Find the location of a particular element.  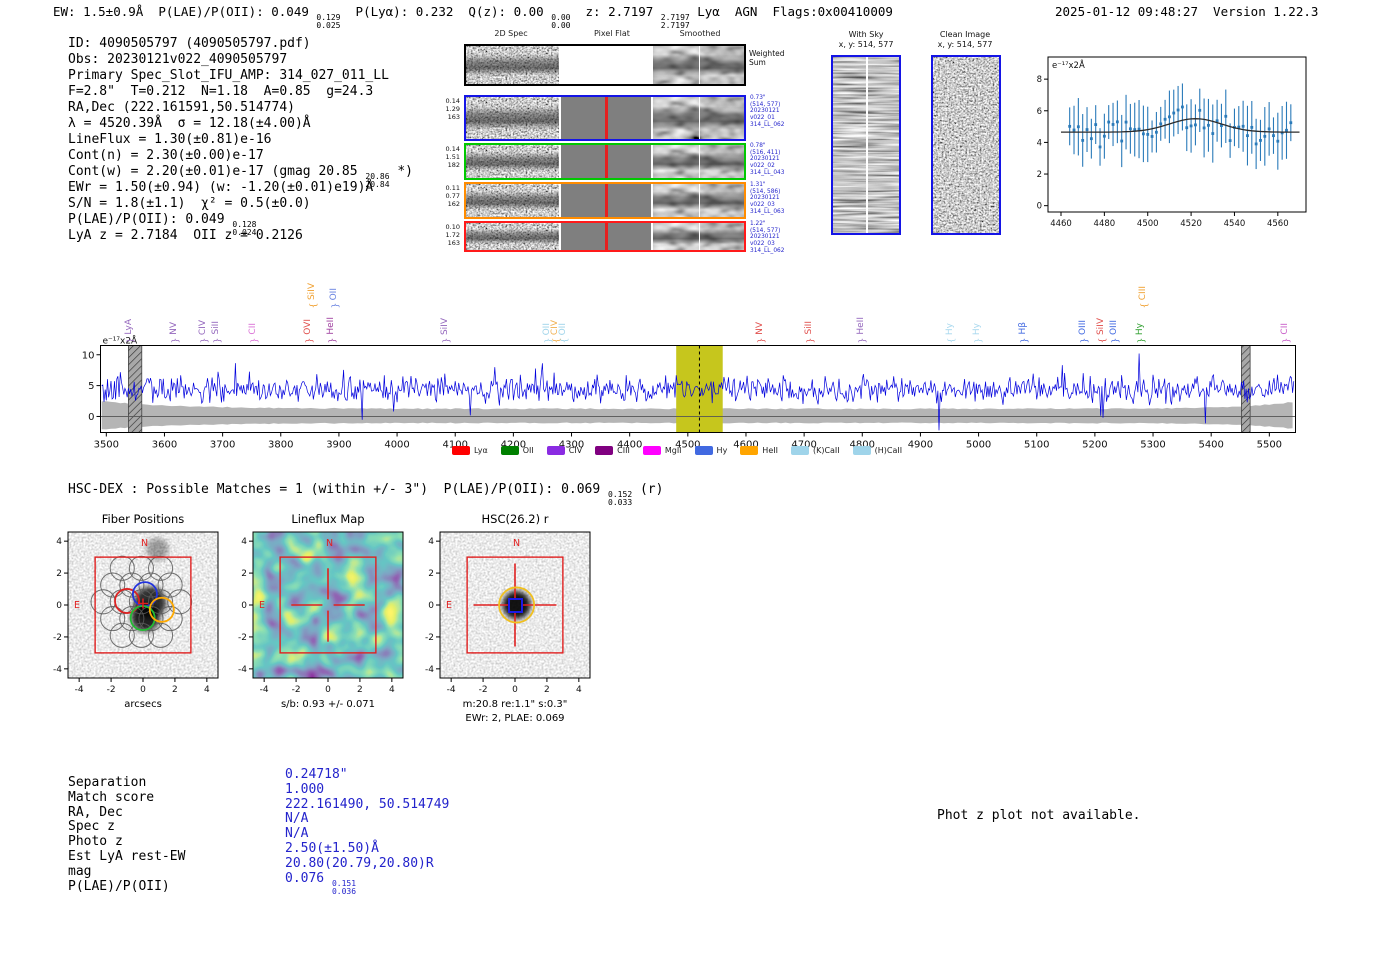

text-segment: 0.24718" is located at coordinates (316, 774).